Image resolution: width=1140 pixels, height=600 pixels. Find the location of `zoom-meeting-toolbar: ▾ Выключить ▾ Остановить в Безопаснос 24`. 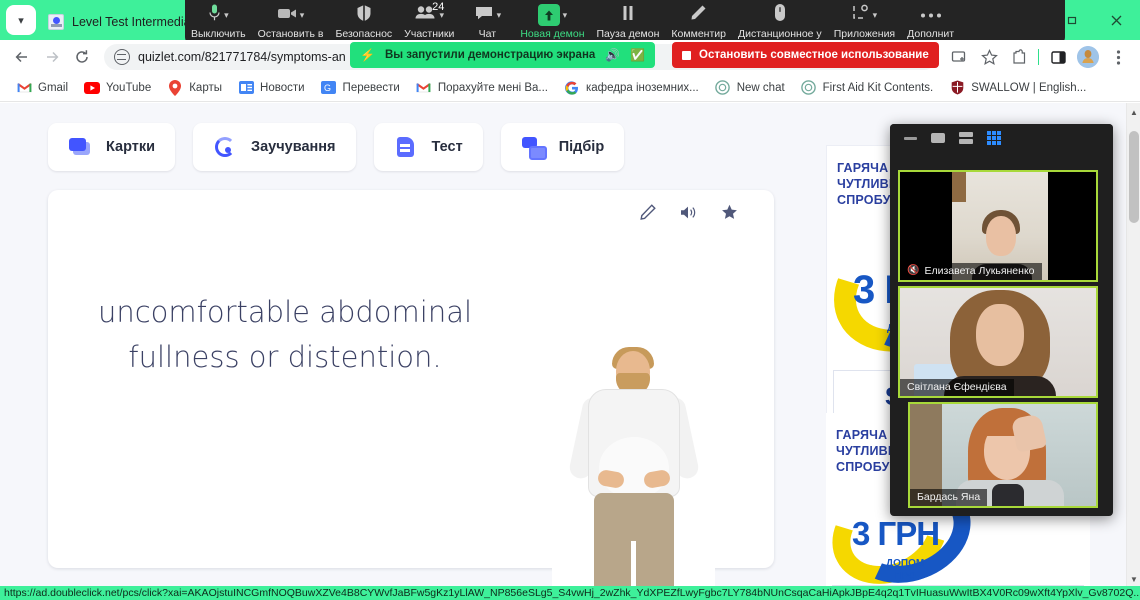

zoom-meeting-toolbar: ▾ Выключить ▾ Остановить в Безопаснос 24 is located at coordinates (625, 22).